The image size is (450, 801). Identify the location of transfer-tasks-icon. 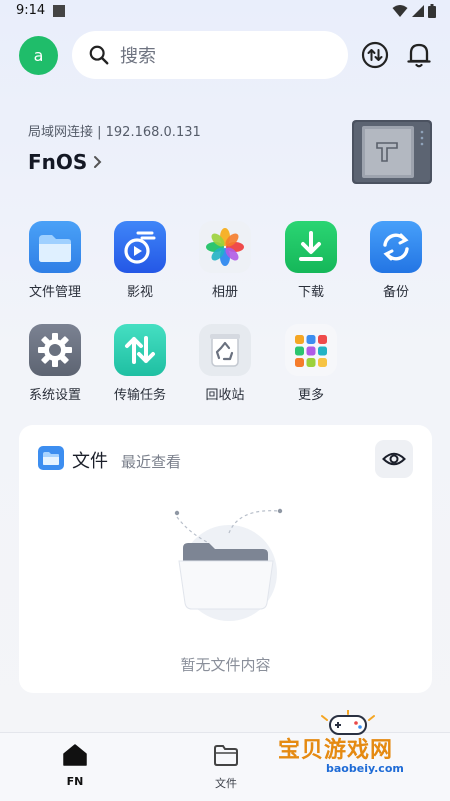
(140, 350).